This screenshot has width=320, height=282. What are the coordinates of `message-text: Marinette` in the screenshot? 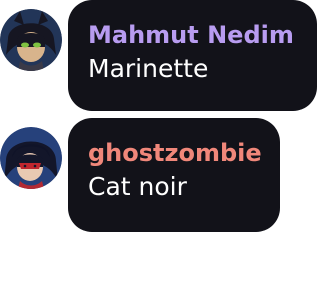 It's located at (148, 68).